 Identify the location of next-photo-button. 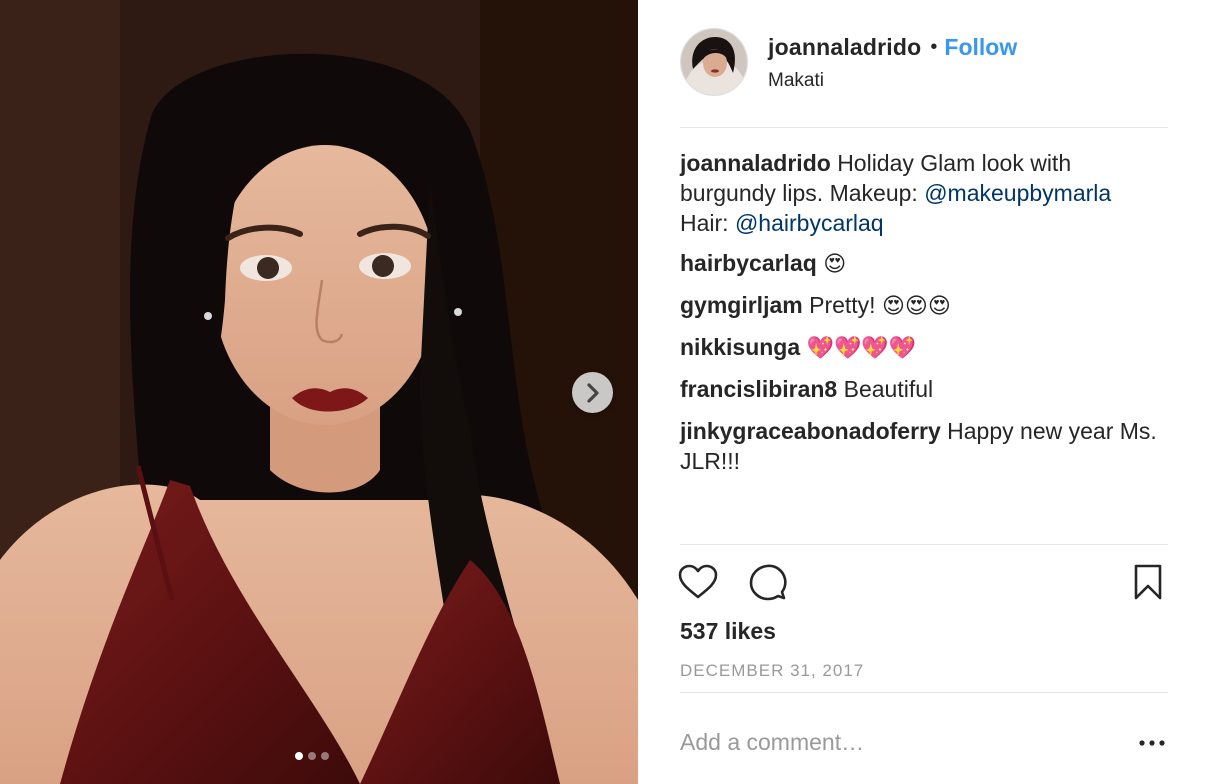
(592, 392).